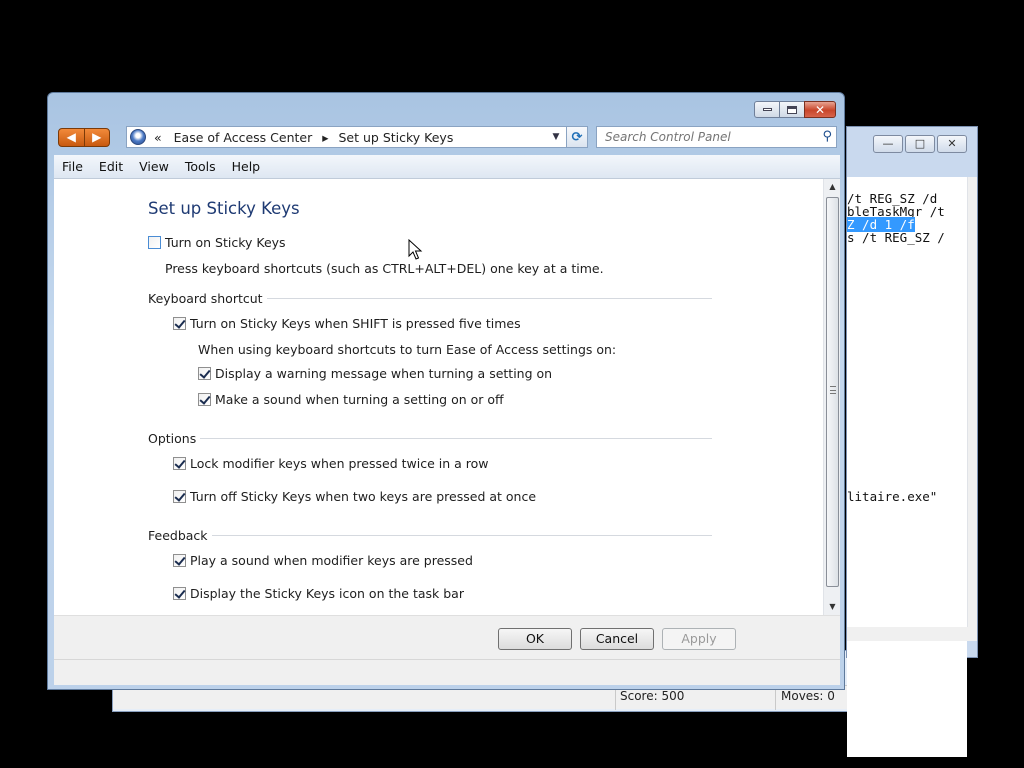 This screenshot has width=1024, height=768. I want to click on cmd-hscrollbar, so click(912, 634).